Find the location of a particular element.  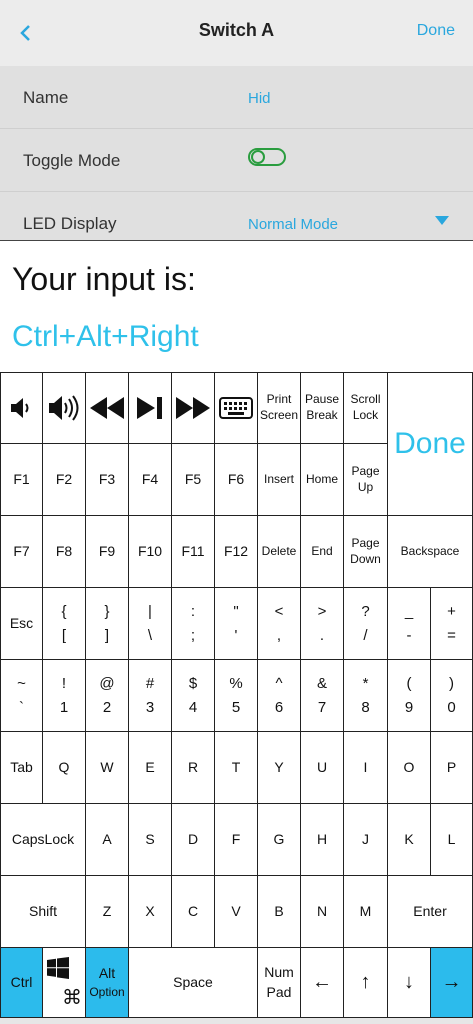

tab-key: Tab is located at coordinates (21, 767).